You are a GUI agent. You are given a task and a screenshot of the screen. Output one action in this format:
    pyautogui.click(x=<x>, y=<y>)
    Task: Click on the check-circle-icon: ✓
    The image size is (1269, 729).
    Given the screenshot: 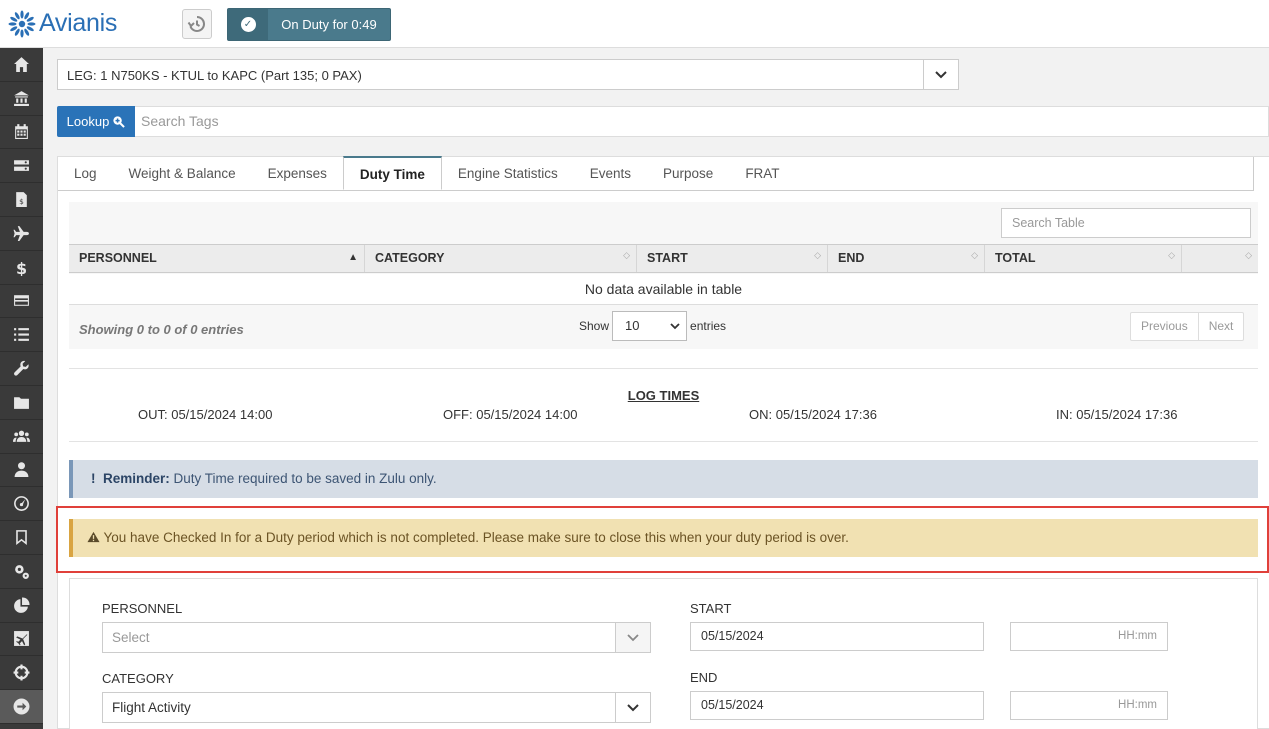 What is the action you would take?
    pyautogui.click(x=248, y=24)
    